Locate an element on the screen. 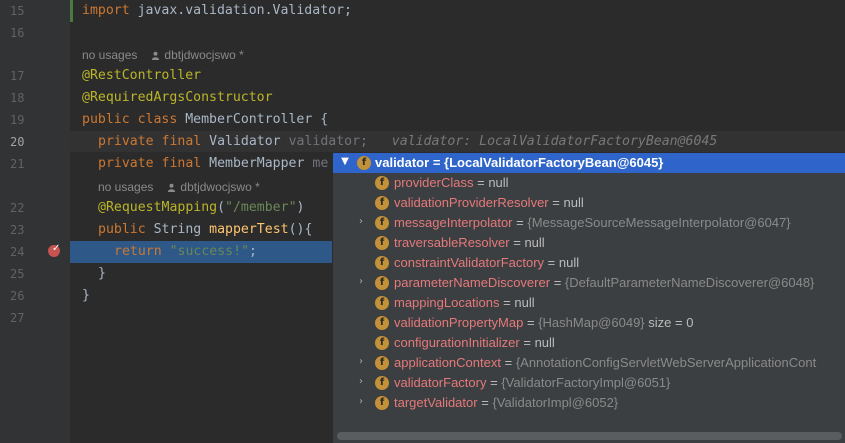 The width and height of the screenshot is (845, 443). line-number: 26 is located at coordinates (17, 296).